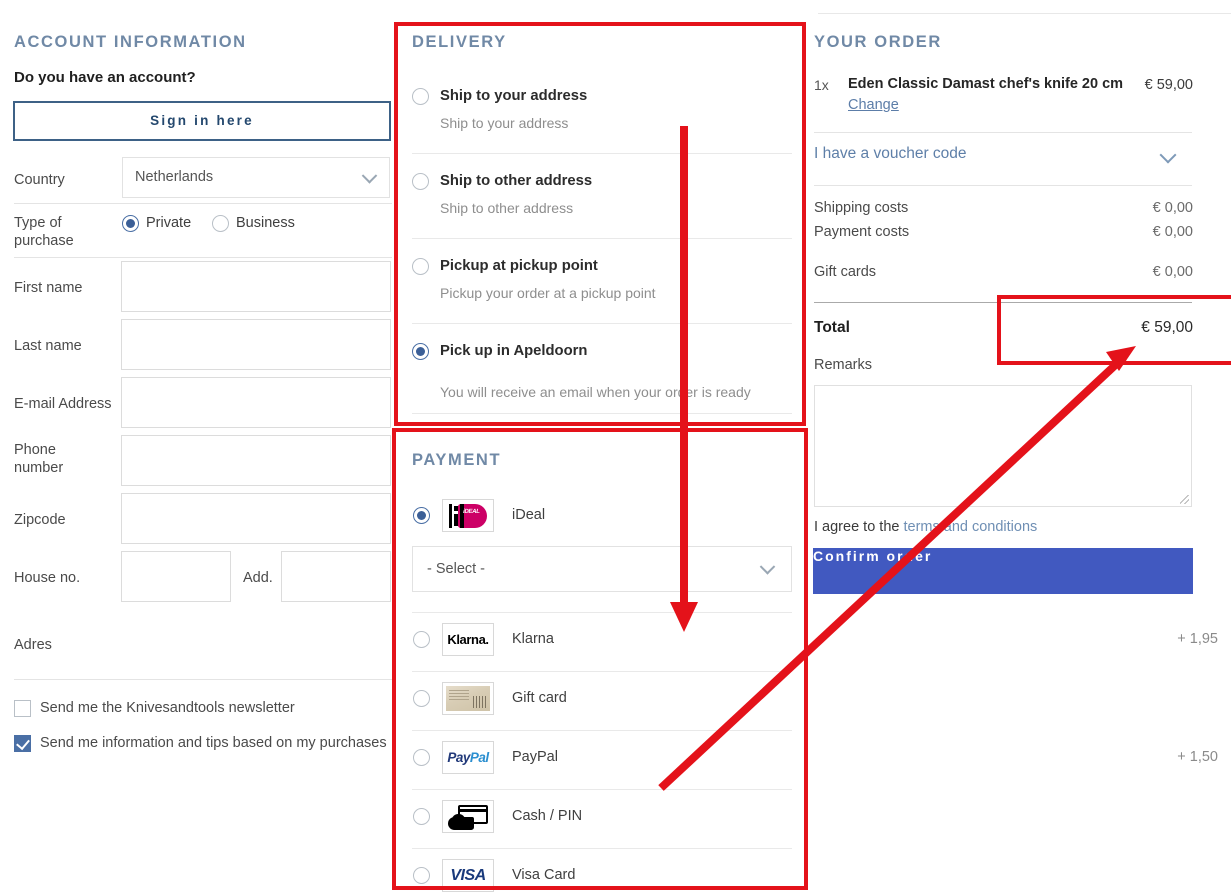 The height and width of the screenshot is (892, 1231). What do you see at coordinates (1172, 208) in the screenshot?
I see `shipping-costs-value: € 0,00` at bounding box center [1172, 208].